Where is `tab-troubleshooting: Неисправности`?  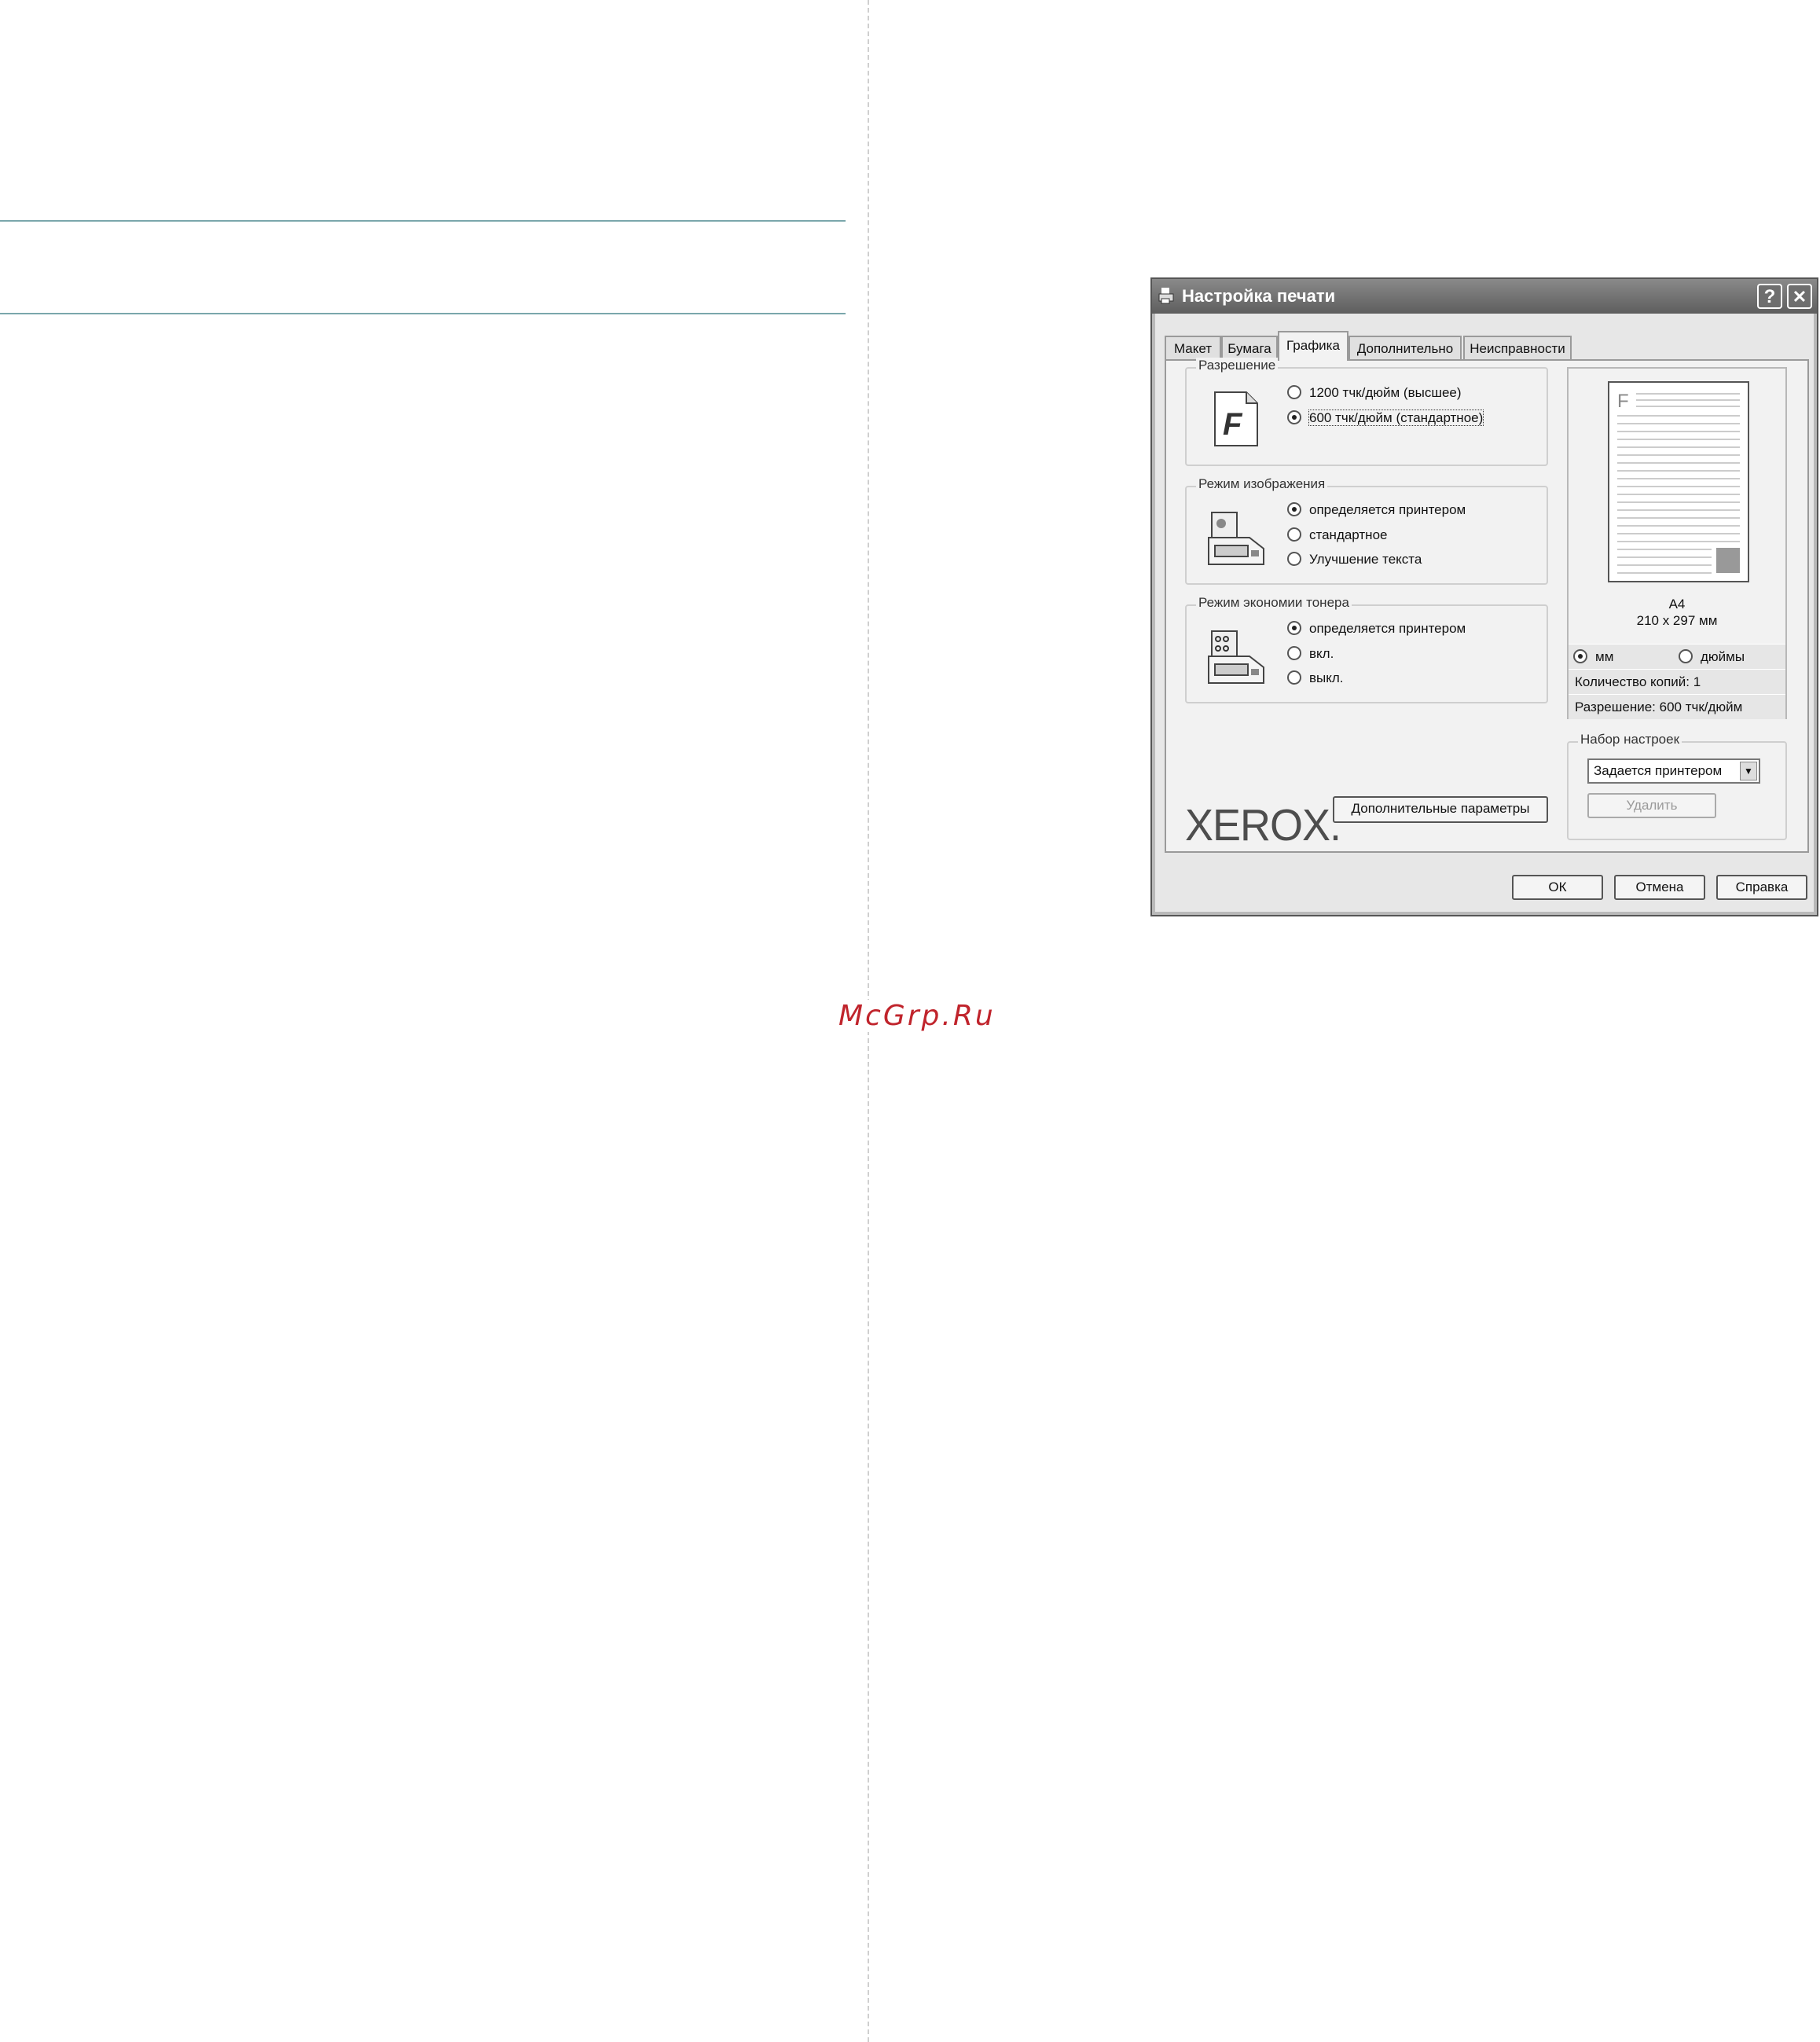 tab-troubleshooting: Неисправности is located at coordinates (1517, 347).